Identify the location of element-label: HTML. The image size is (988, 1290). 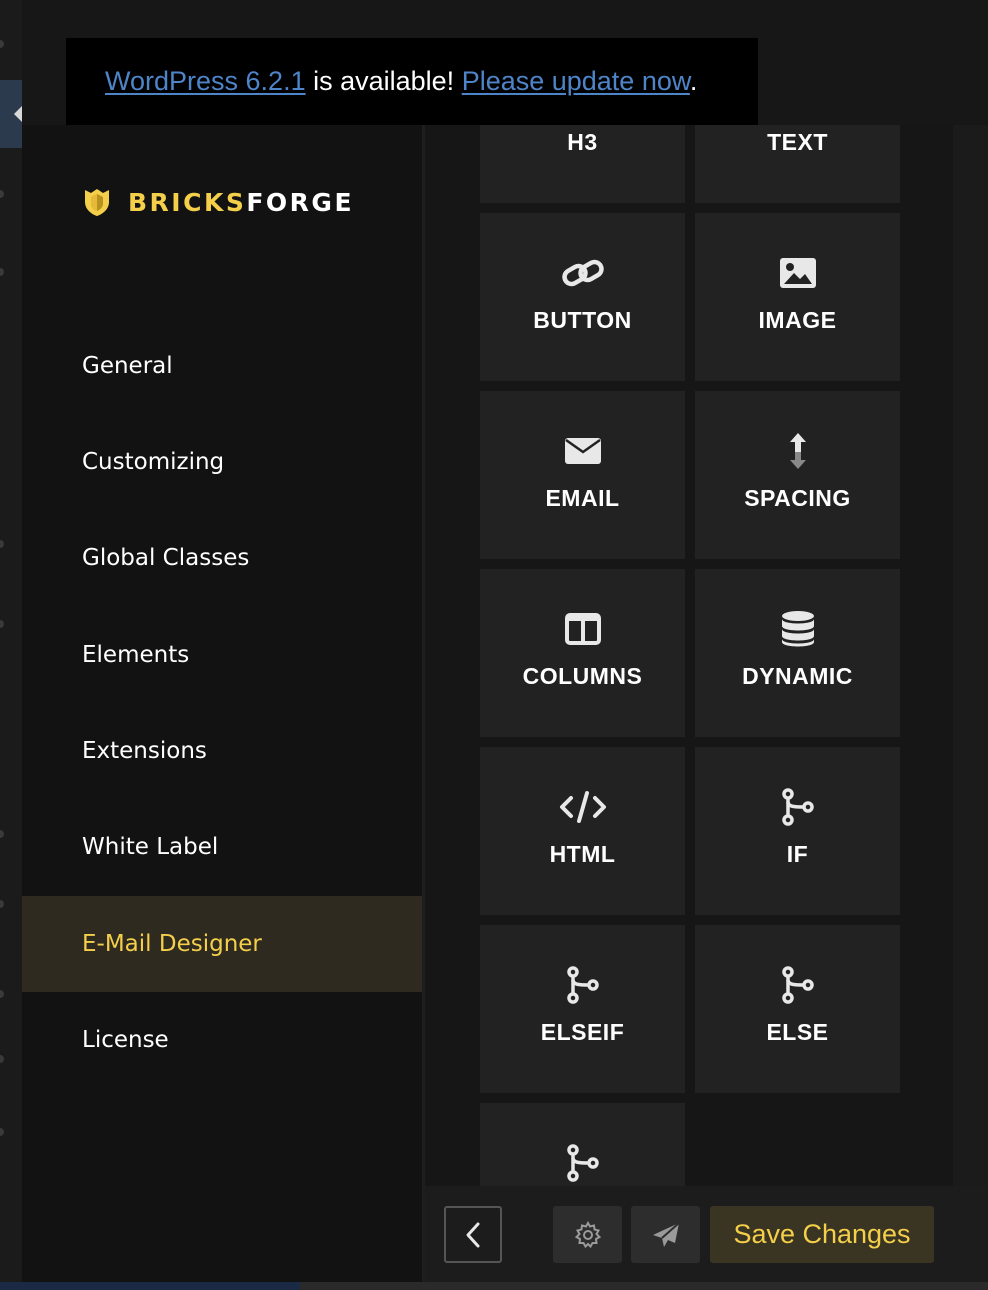
(582, 854).